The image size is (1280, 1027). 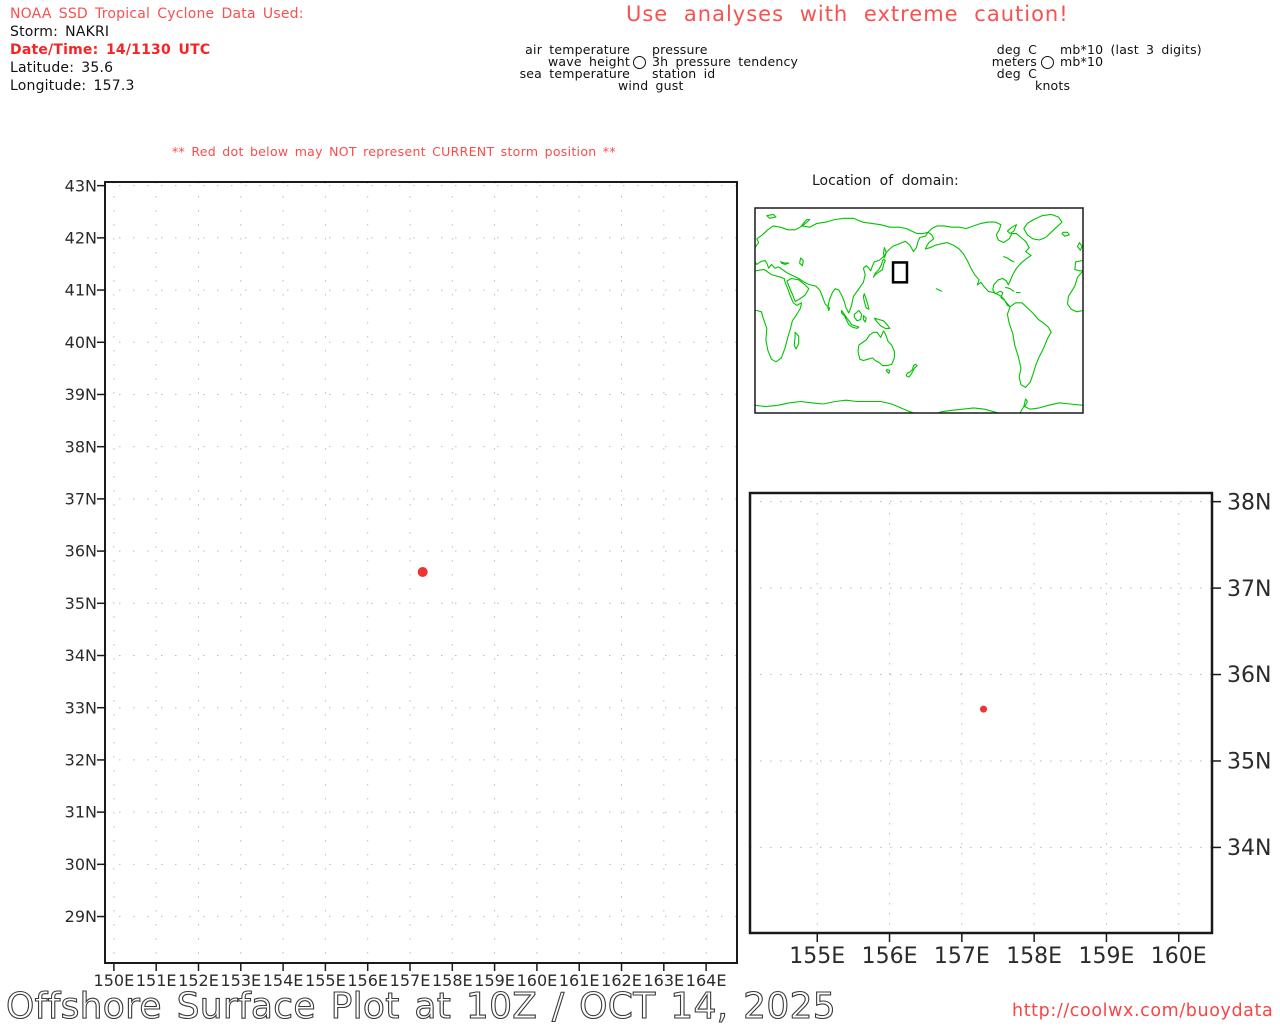 What do you see at coordinates (81, 394) in the screenshot?
I see `y-tick-label: 39N` at bounding box center [81, 394].